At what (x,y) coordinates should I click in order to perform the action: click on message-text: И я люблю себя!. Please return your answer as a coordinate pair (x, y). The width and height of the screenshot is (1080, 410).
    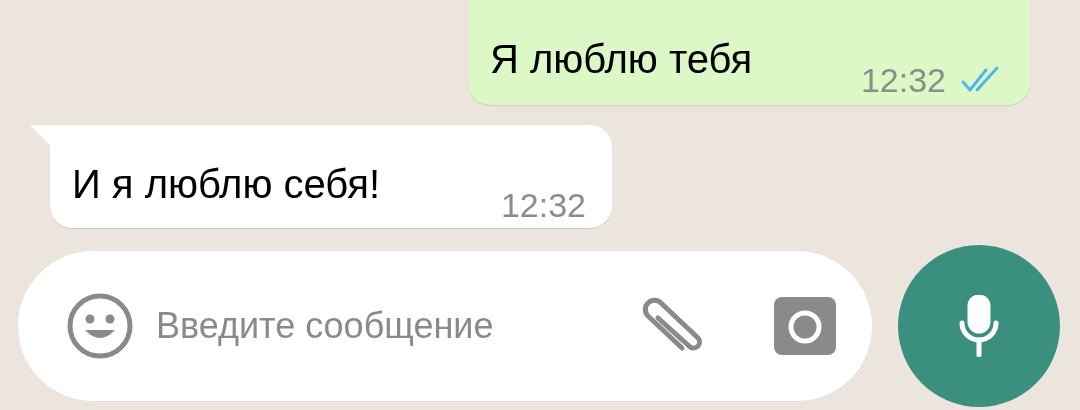
    Looking at the image, I should click on (226, 184).